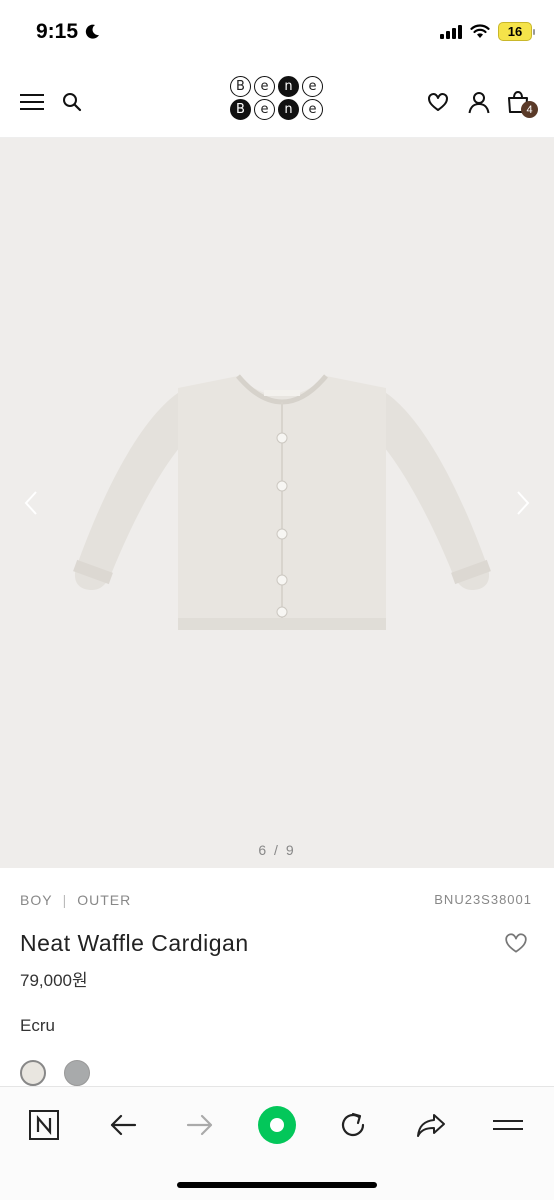  I want to click on battery-level: 16, so click(515, 31).